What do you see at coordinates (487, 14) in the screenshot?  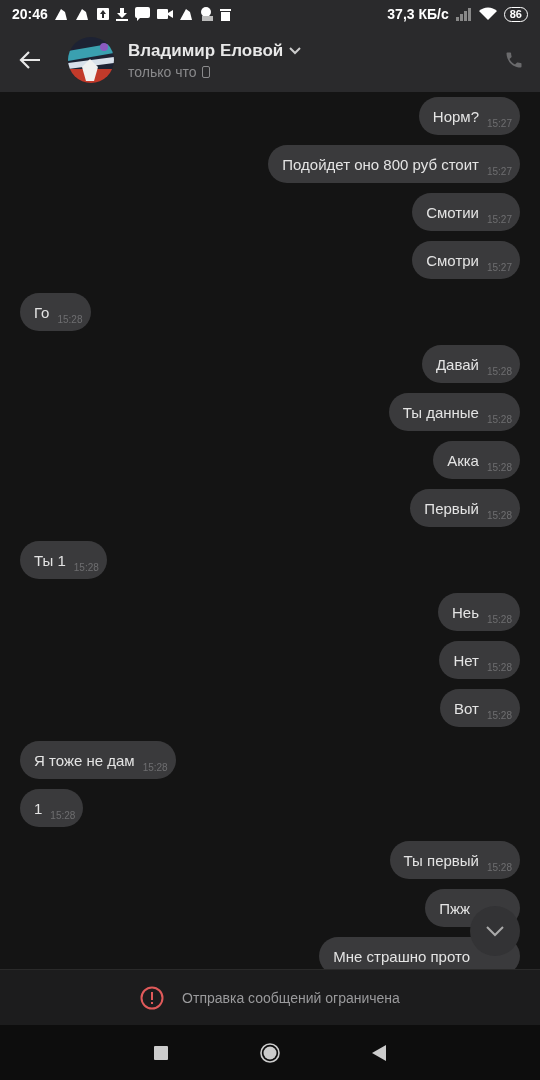 I see `wifi-icon` at bounding box center [487, 14].